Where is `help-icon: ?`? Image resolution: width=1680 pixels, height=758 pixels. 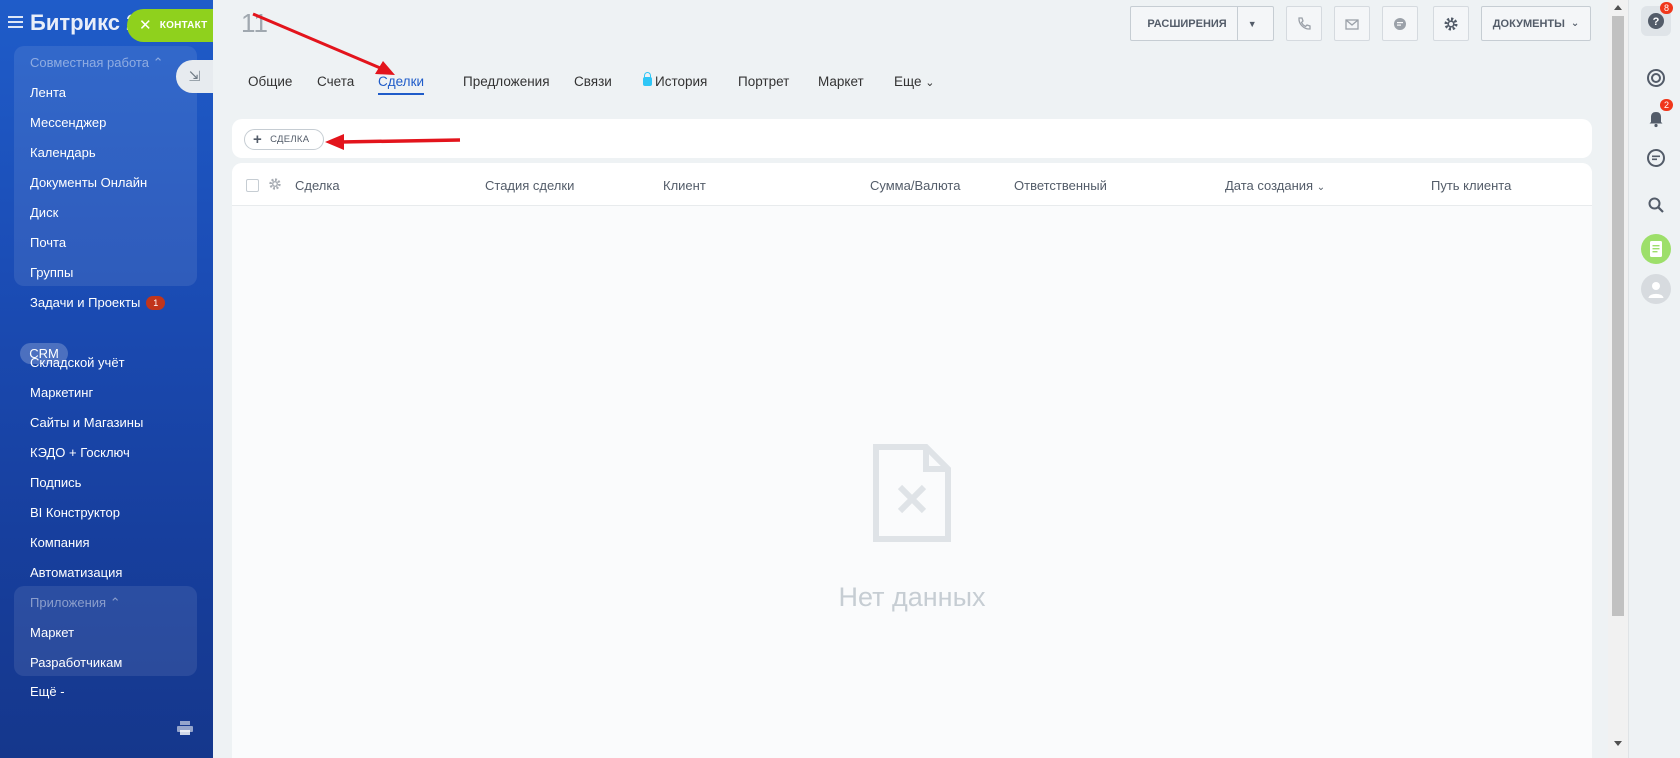
help-icon: ? is located at coordinates (1656, 21).